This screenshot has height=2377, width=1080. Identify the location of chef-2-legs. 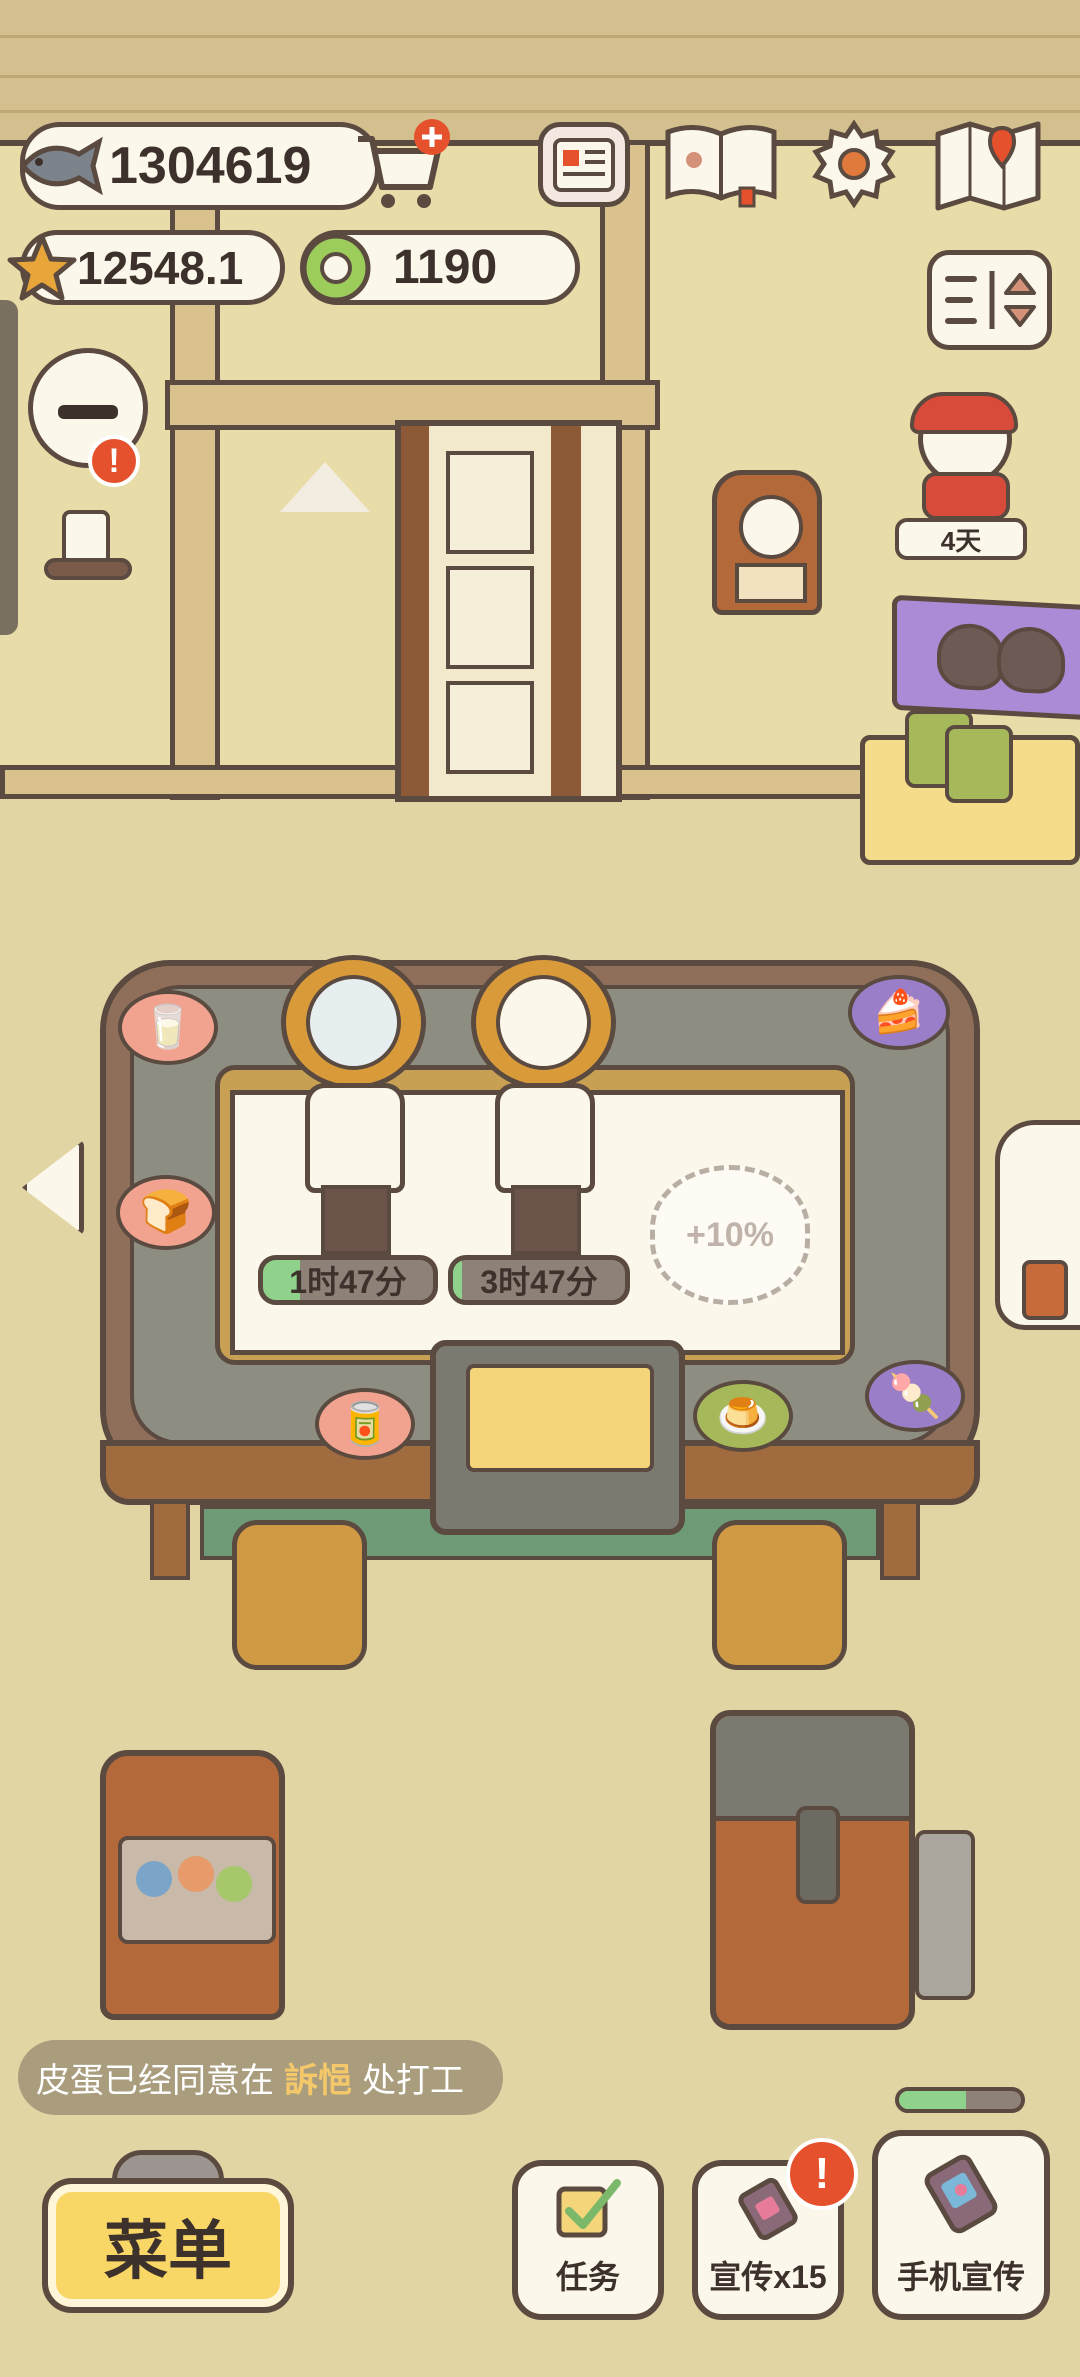
(546, 1220).